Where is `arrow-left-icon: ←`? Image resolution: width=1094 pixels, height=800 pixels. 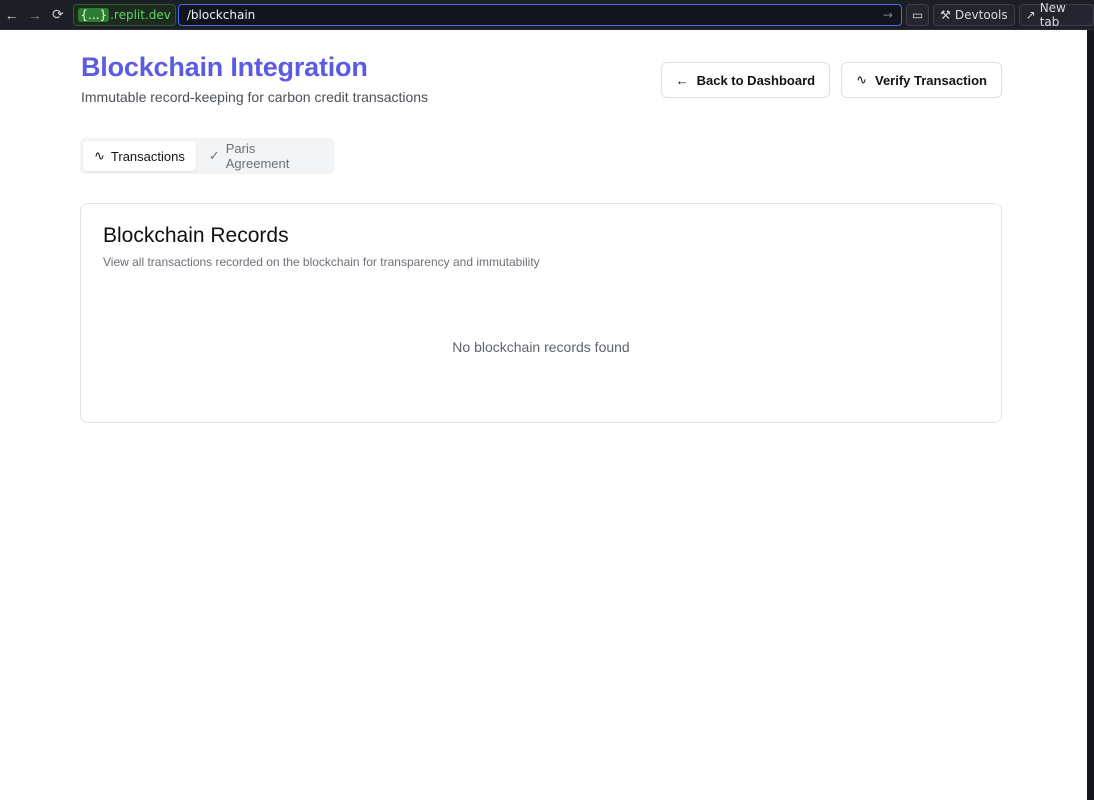 arrow-left-icon: ← is located at coordinates (682, 80).